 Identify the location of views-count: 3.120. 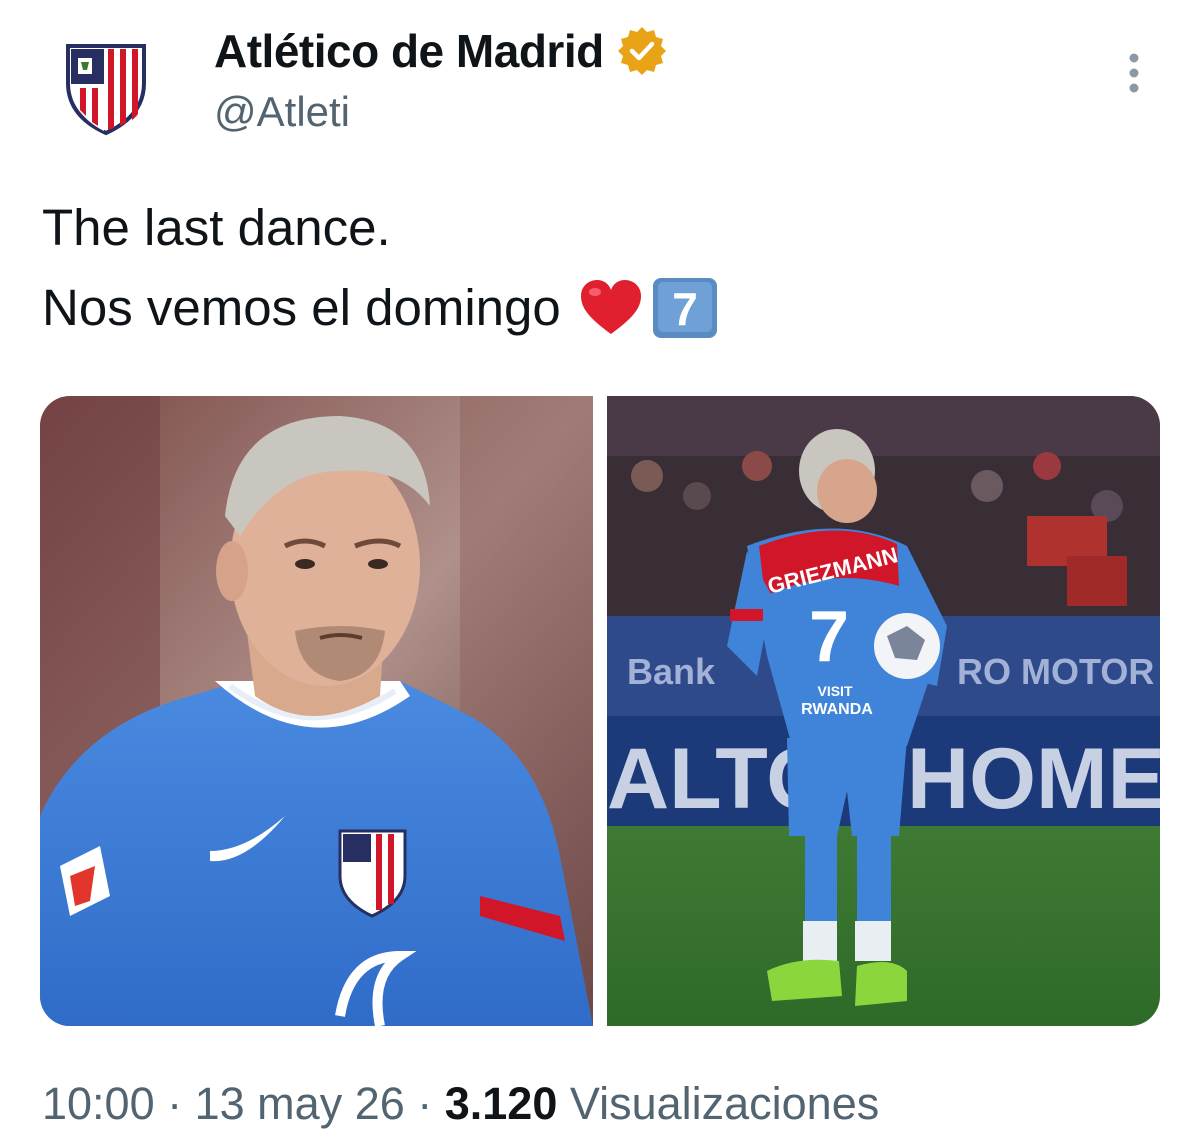
(501, 1103).